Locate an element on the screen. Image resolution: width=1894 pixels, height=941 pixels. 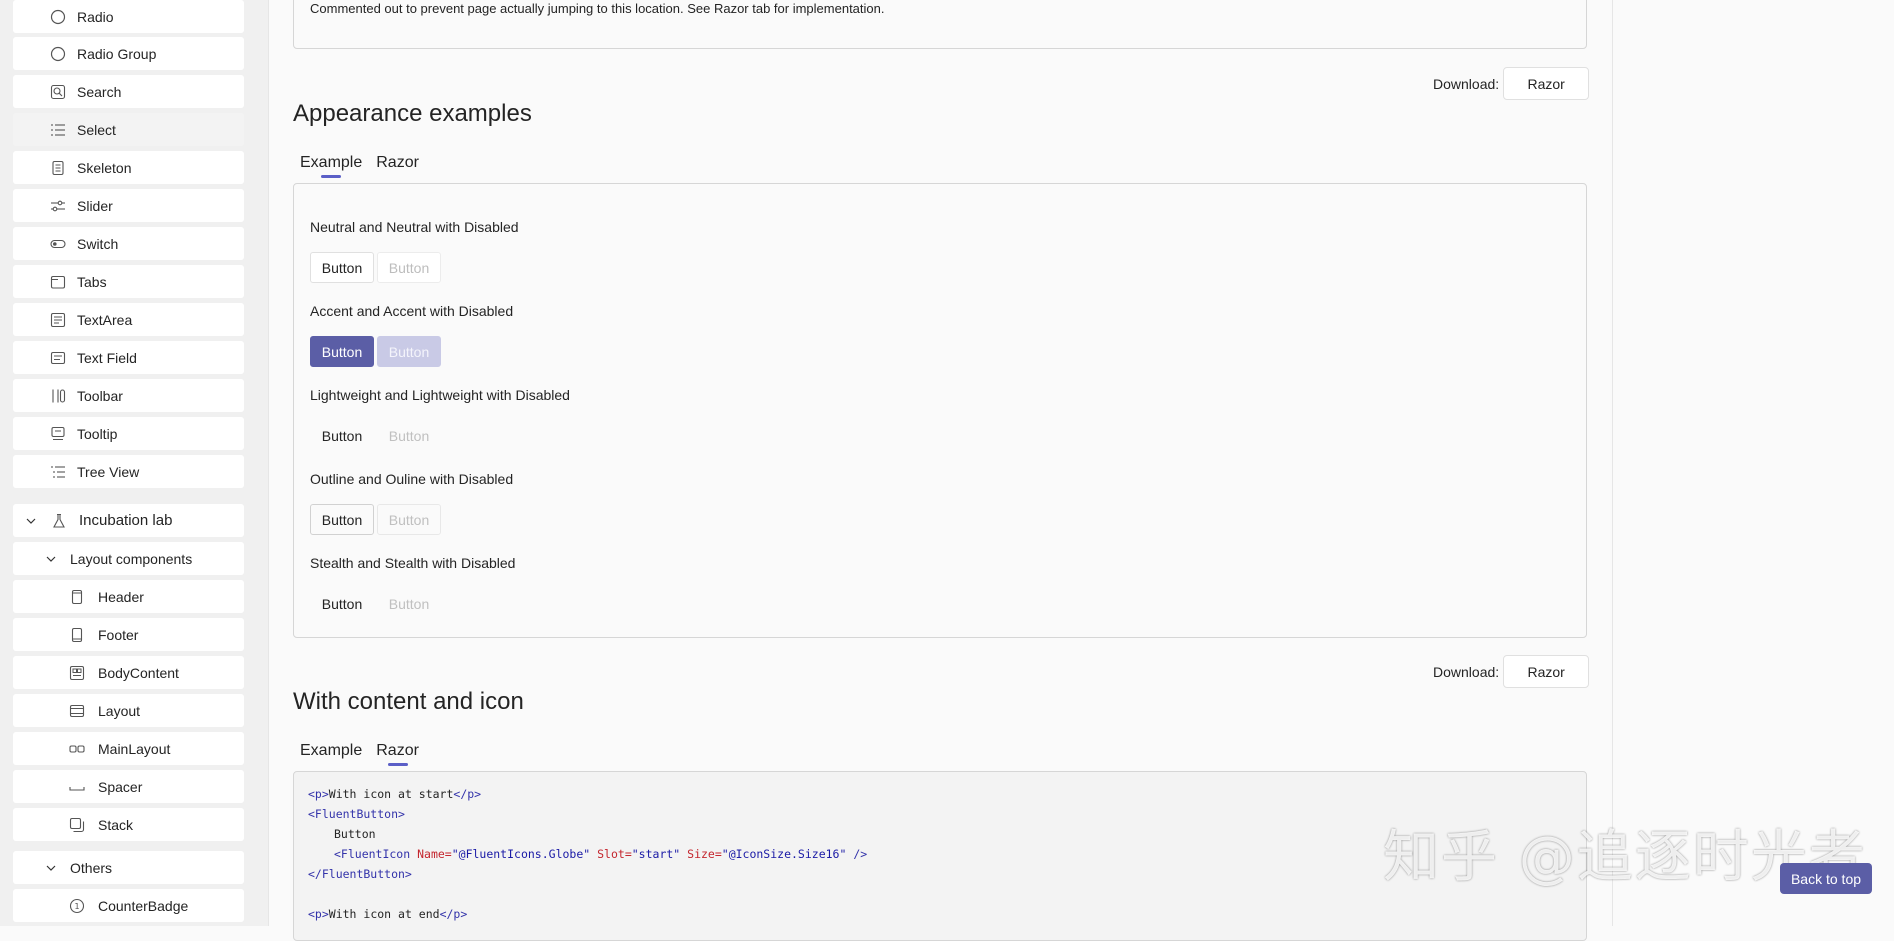
sidebar-item-textarea: TextArea is located at coordinates (128, 319).